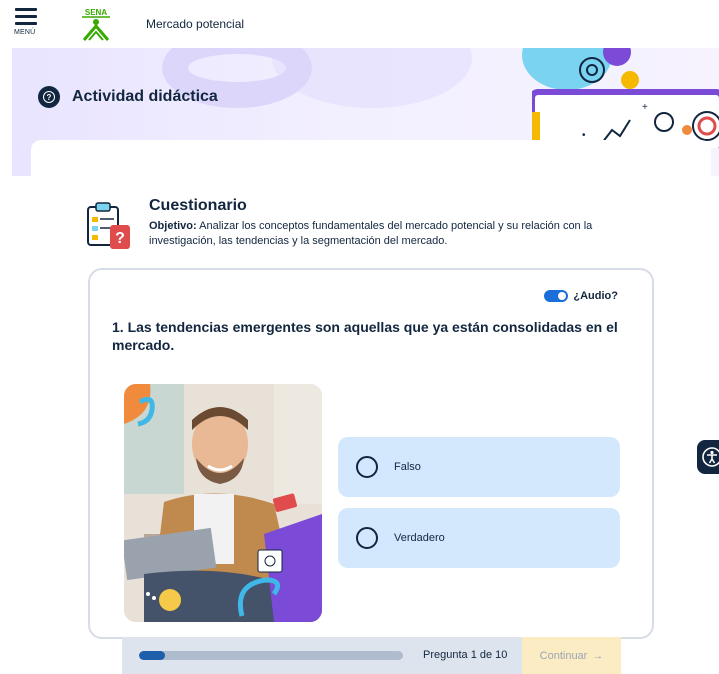 The width and height of the screenshot is (719, 674). I want to click on svg-text: SENA, so click(96, 12).